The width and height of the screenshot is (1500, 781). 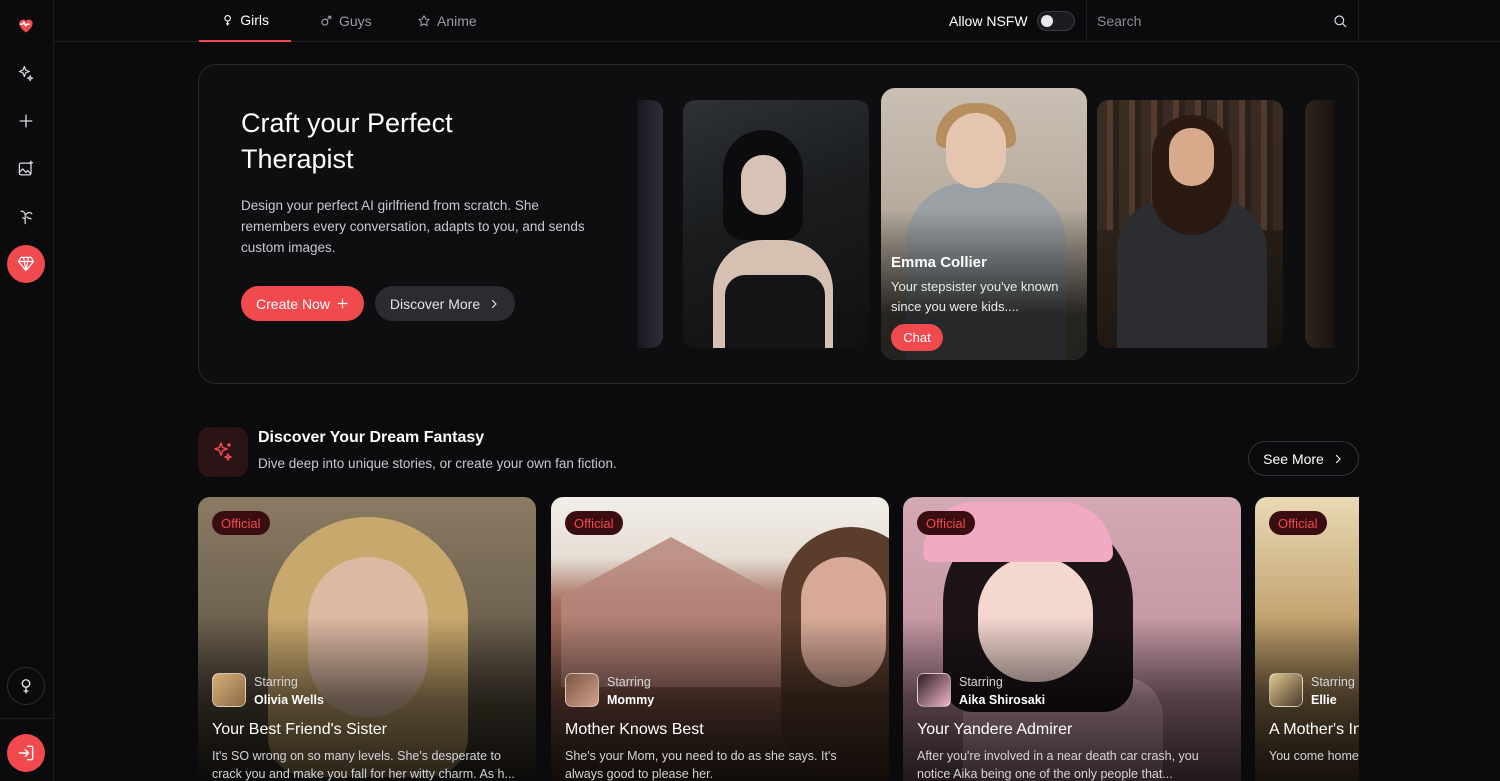 I want to click on story-title: A Mother's In, so click(x=1314, y=729).